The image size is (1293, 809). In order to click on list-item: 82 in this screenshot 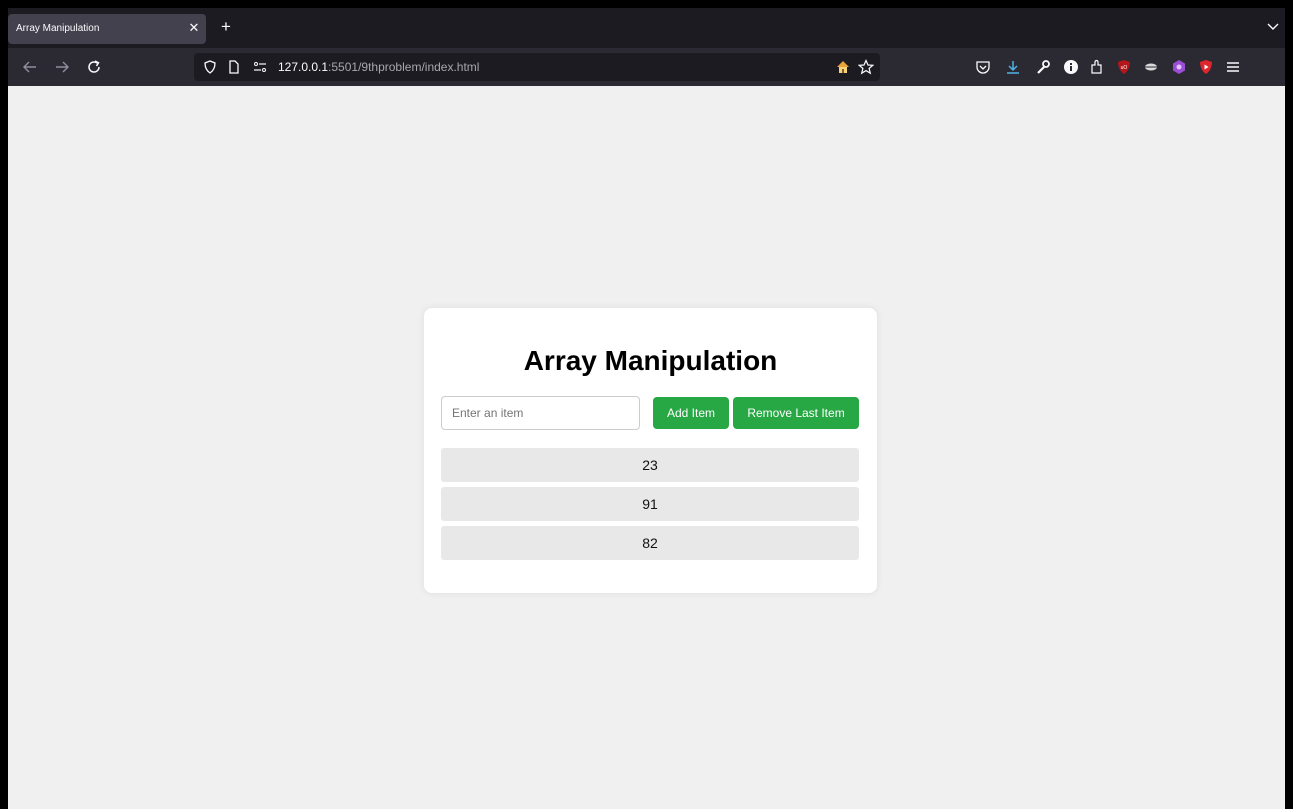, I will do `click(650, 543)`.